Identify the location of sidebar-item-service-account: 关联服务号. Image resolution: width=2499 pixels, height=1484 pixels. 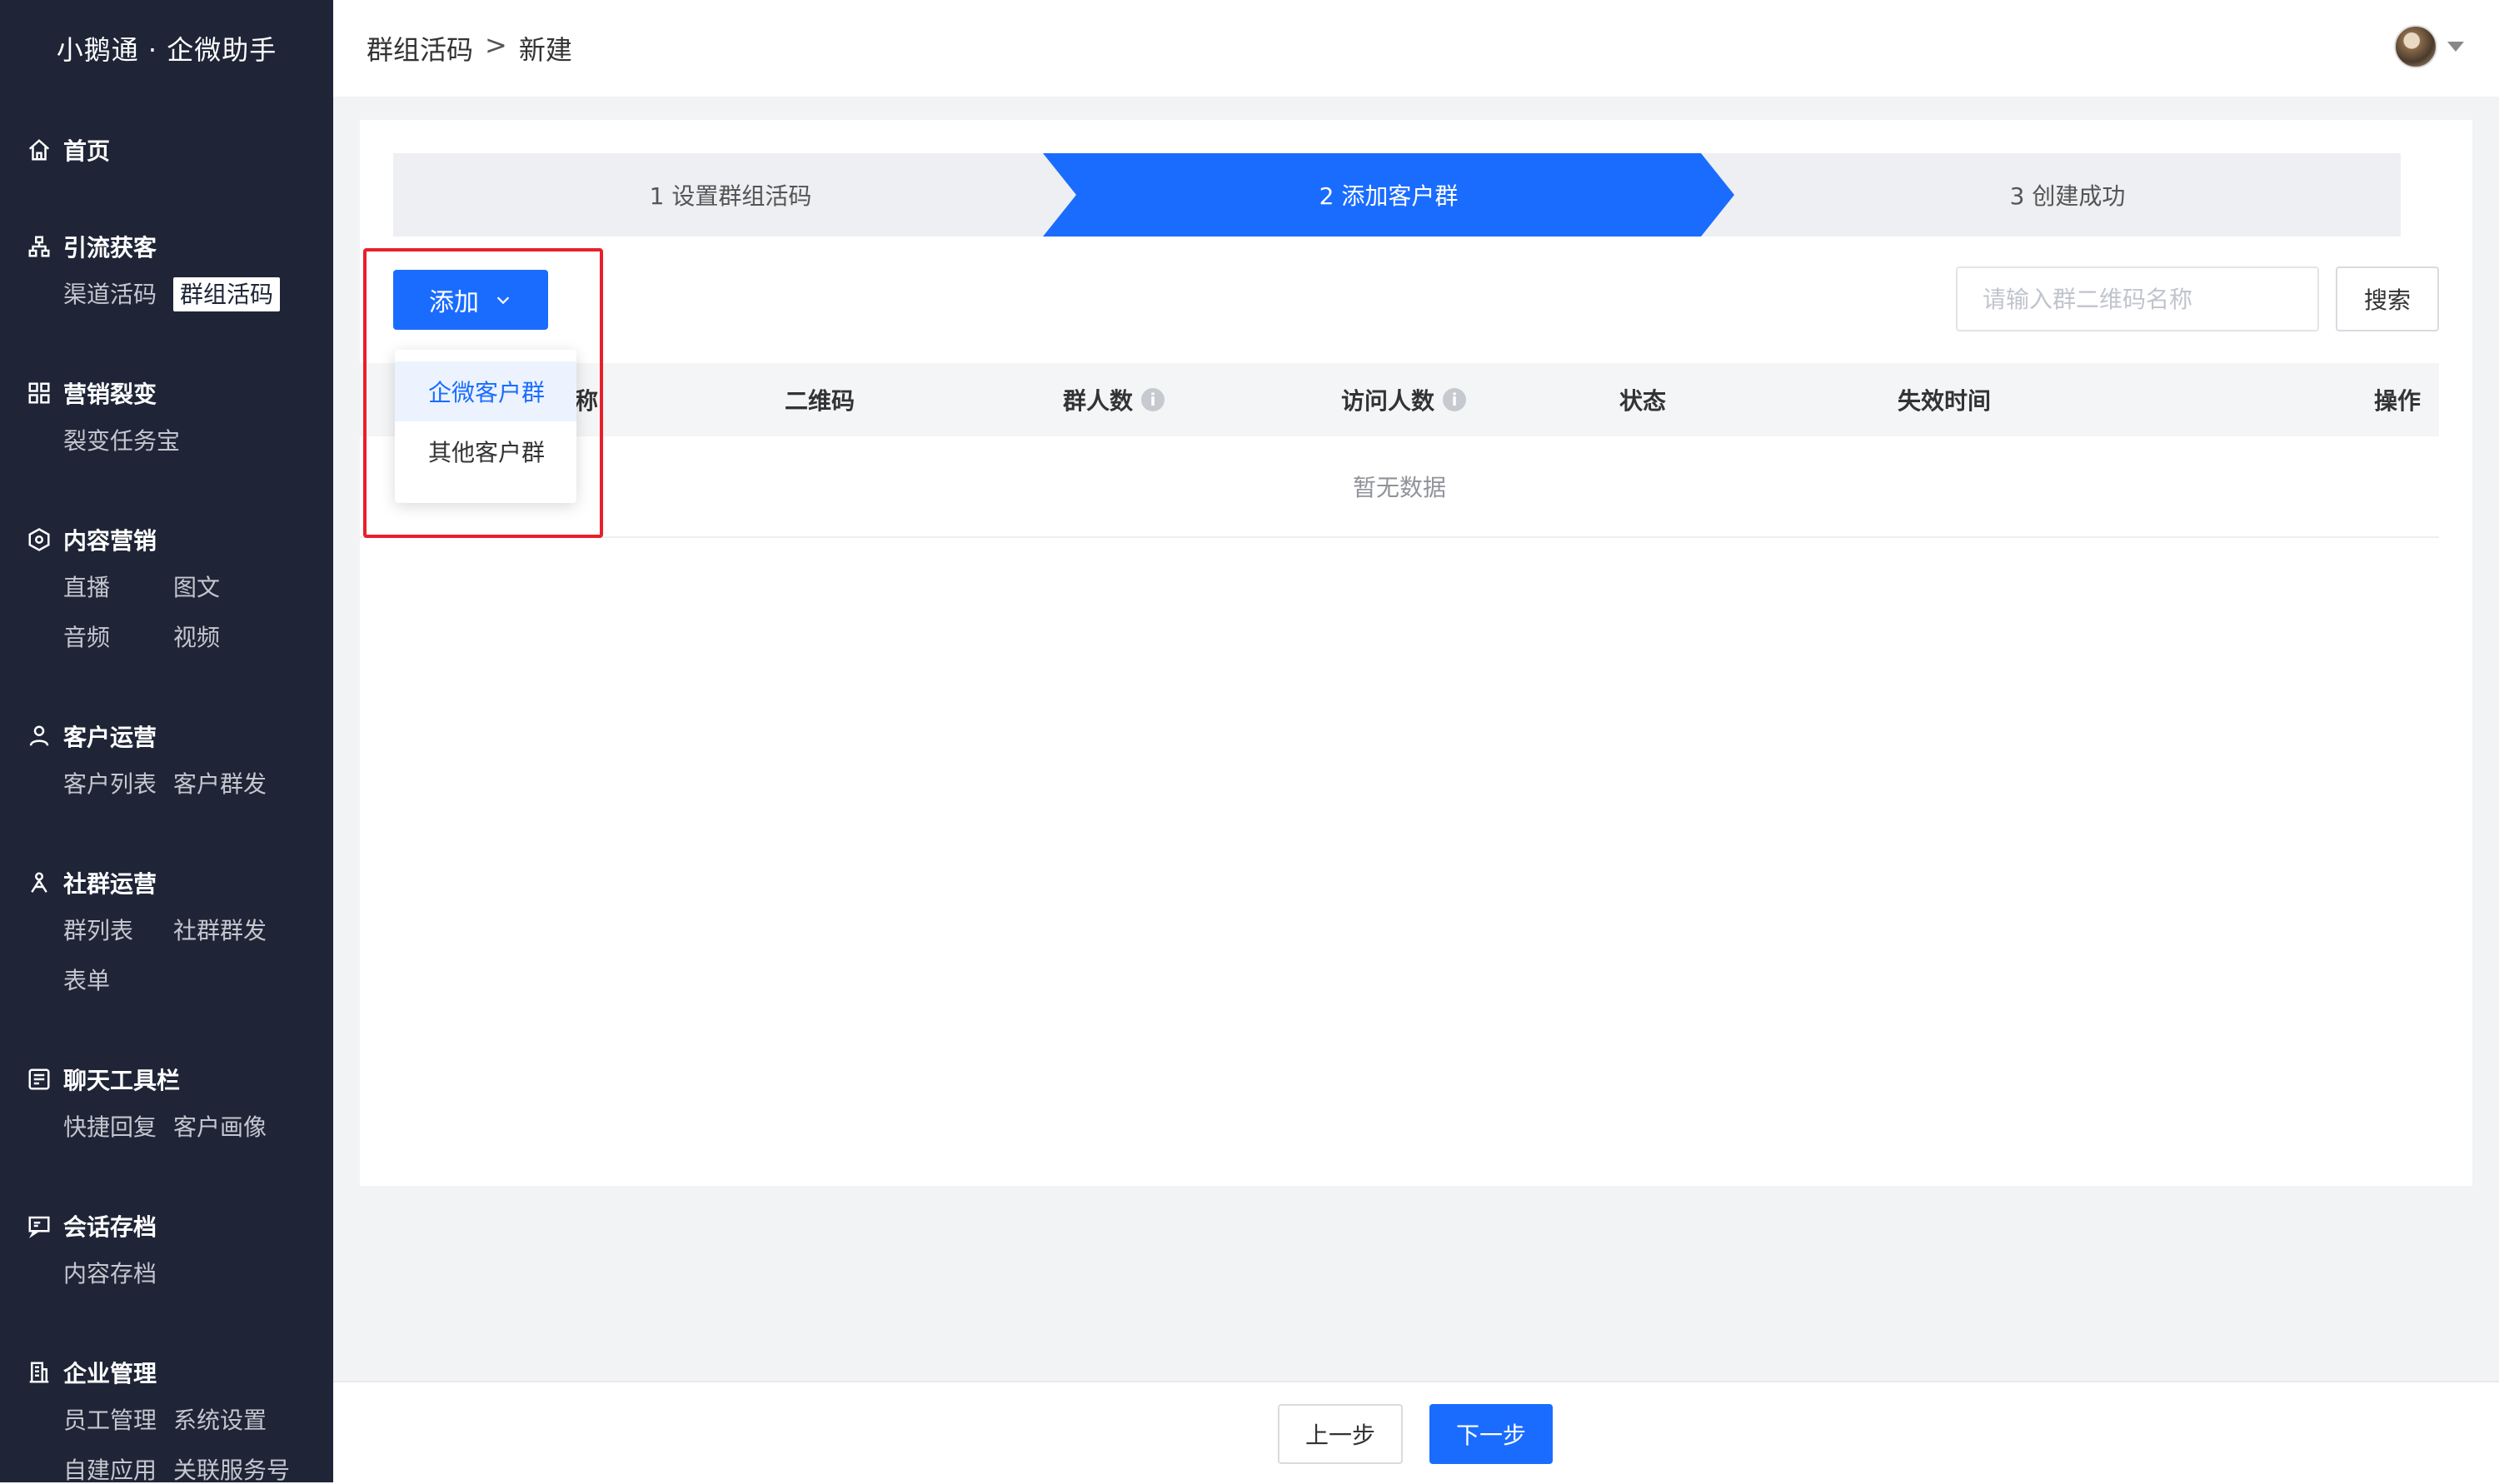
(231, 1464).